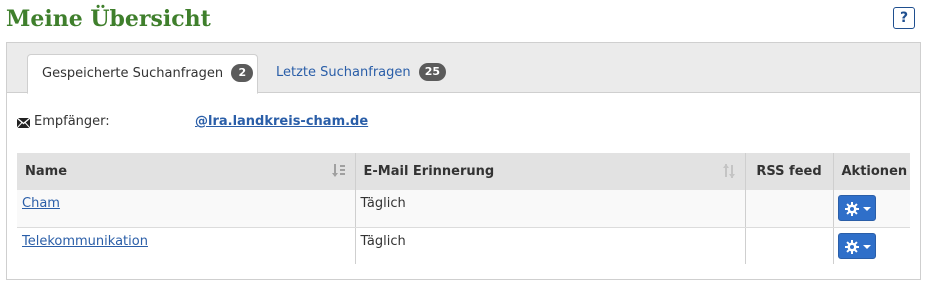  I want to click on table-header-row: Name E-Mail Erinnerung RSS feed Aktionen, so click(463, 171).